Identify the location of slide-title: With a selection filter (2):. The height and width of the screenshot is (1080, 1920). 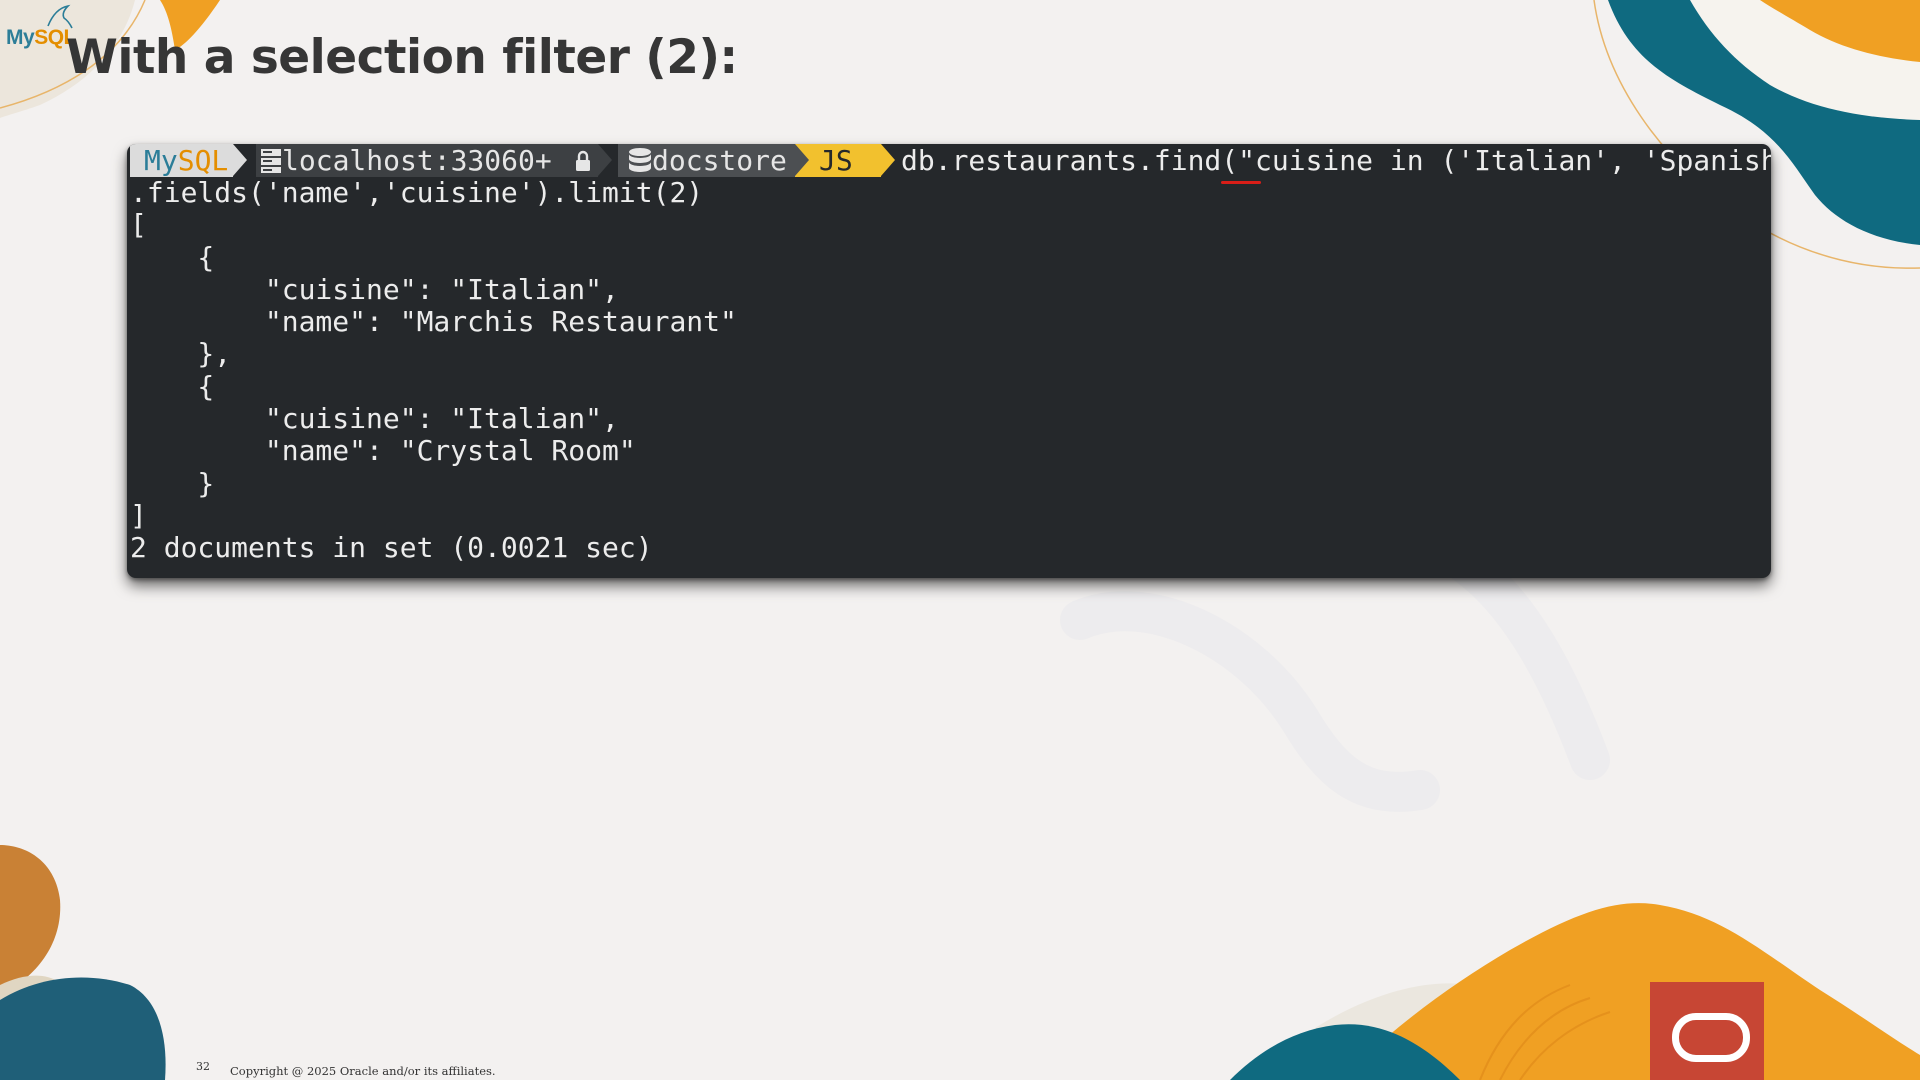
(402, 57).